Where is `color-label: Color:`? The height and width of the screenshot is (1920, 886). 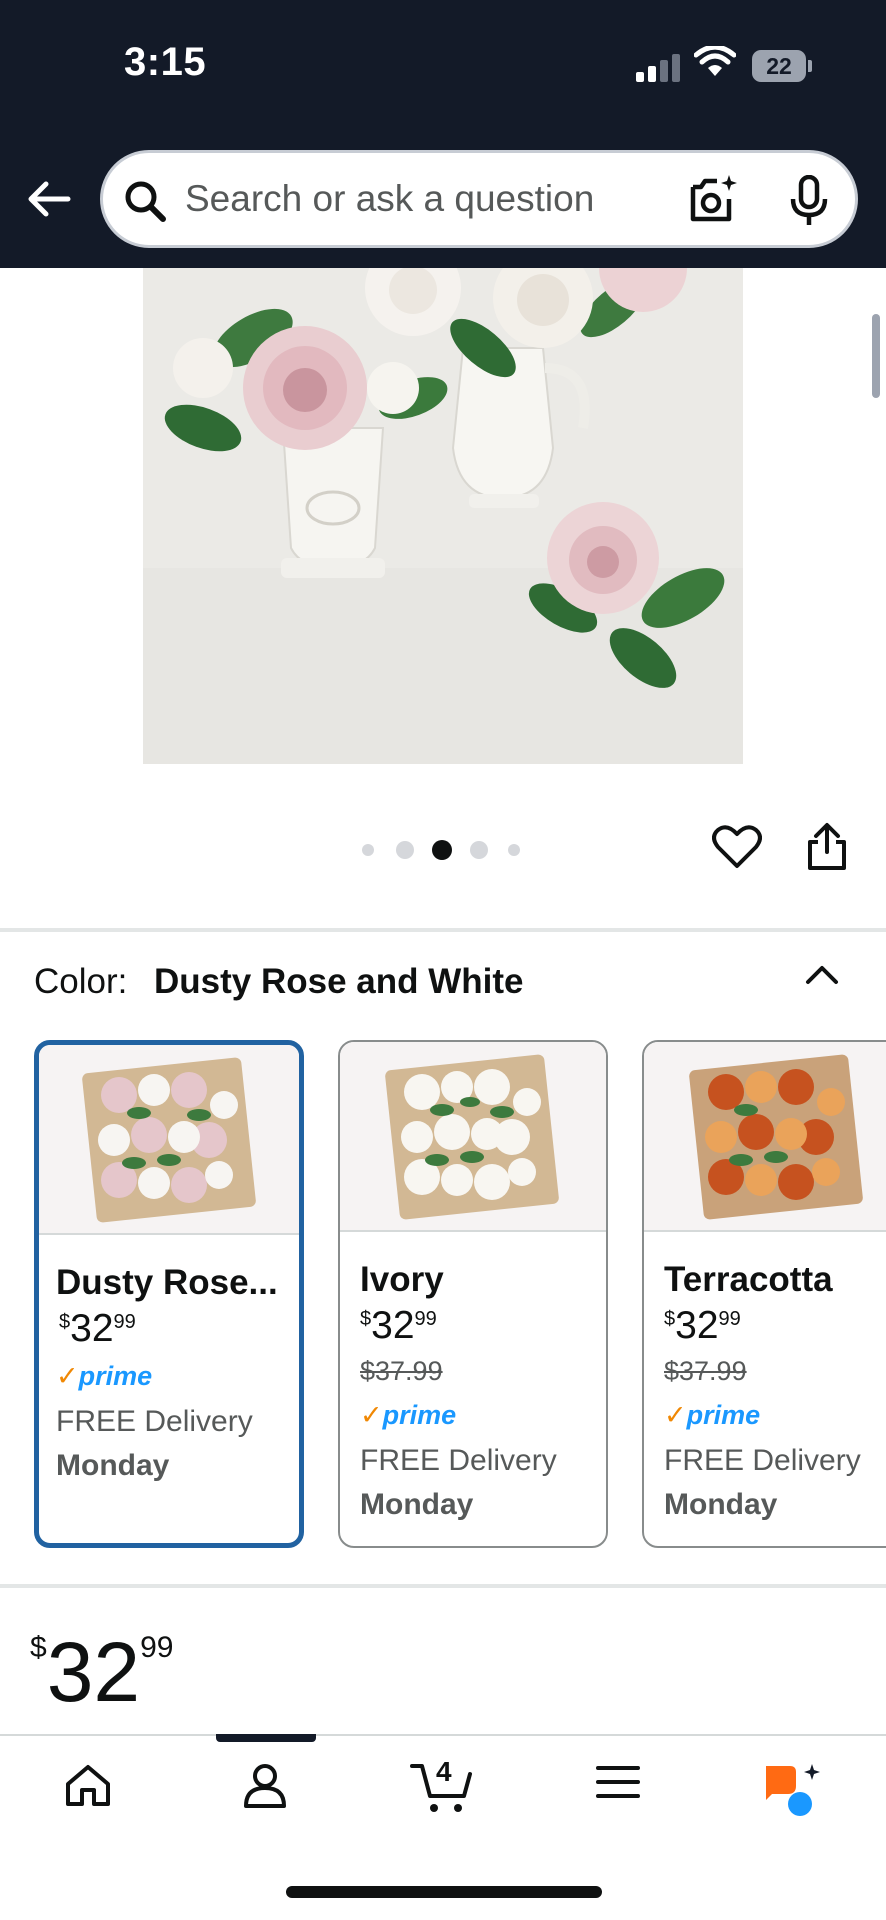 color-label: Color: is located at coordinates (81, 981).